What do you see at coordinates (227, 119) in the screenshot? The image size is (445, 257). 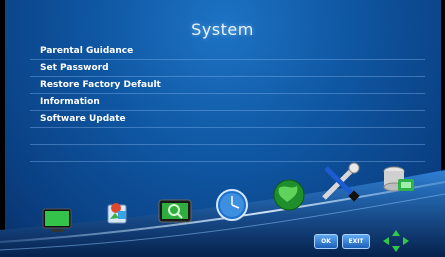 I see `menu-item-software-update: Software Update` at bounding box center [227, 119].